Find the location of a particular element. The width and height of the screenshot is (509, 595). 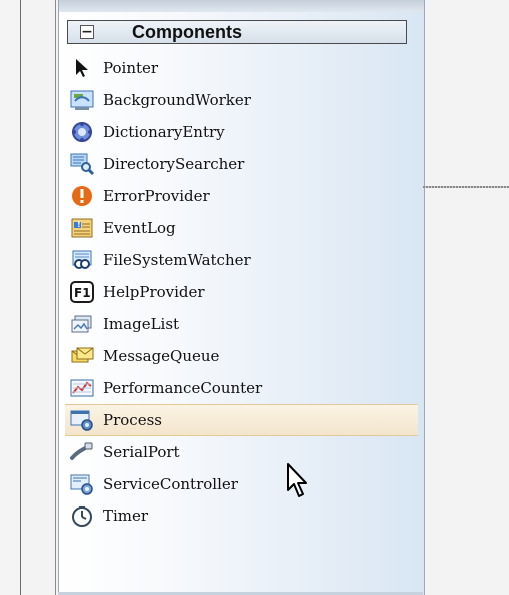

toolbox-item-directorysearcher: DirectorySearcher is located at coordinates (241, 164).